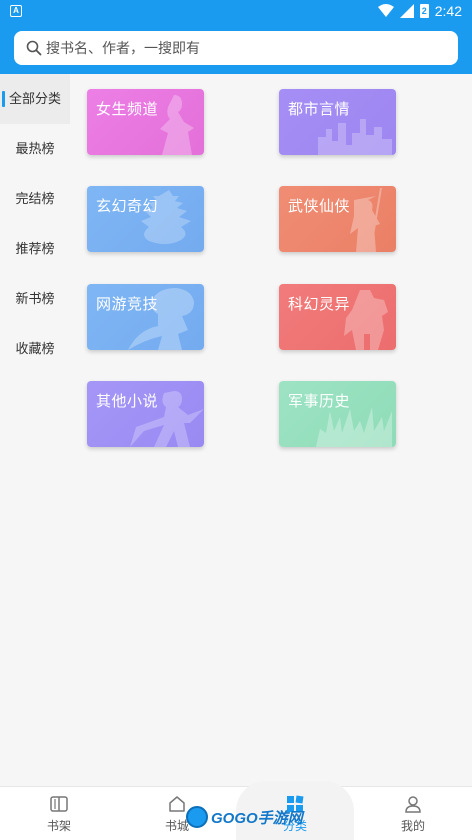 Image resolution: width=472 pixels, height=840 pixels. What do you see at coordinates (412, 826) in the screenshot?
I see `tab-label: 我的` at bounding box center [412, 826].